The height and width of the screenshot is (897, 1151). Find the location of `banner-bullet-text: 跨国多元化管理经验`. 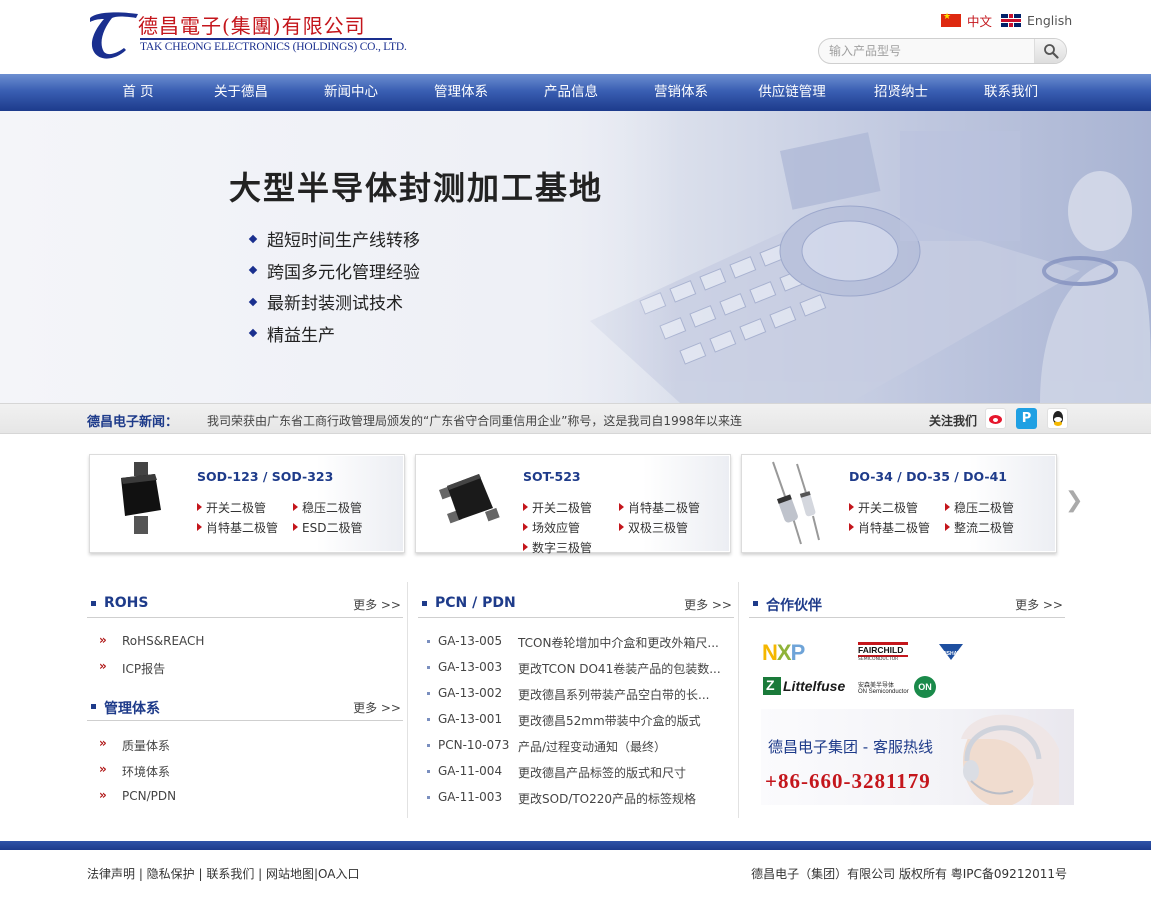

banner-bullet-text: 跨国多元化管理经验 is located at coordinates (343, 272).